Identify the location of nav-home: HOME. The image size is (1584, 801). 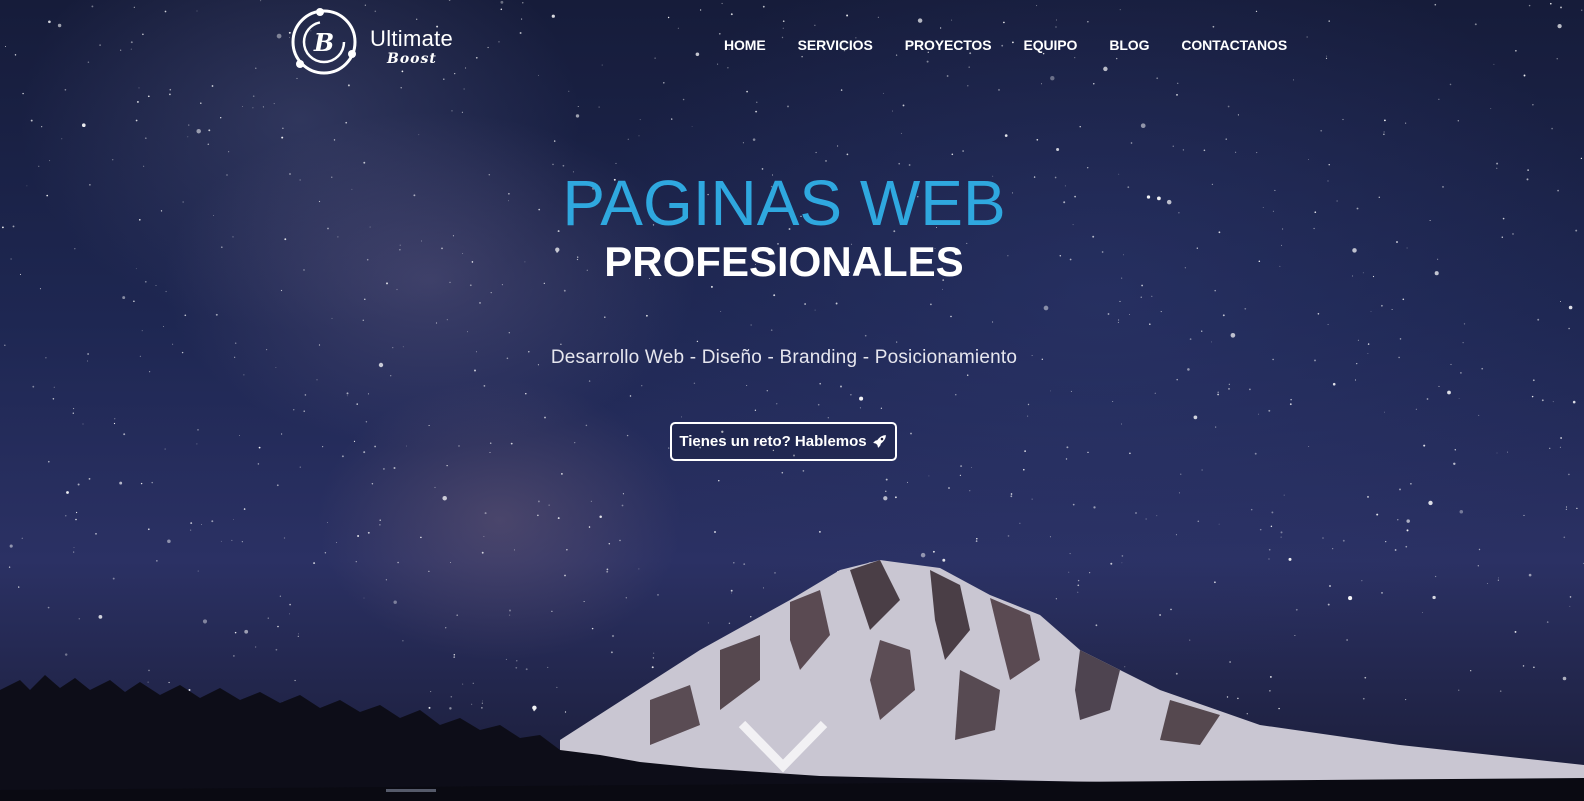
(745, 45).